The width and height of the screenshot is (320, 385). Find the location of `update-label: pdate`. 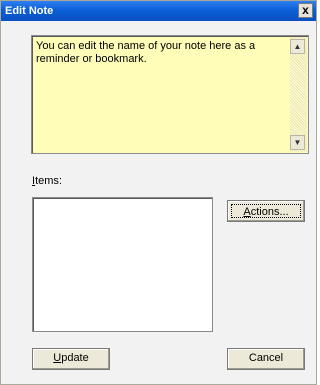

update-label: pdate is located at coordinates (75, 358).